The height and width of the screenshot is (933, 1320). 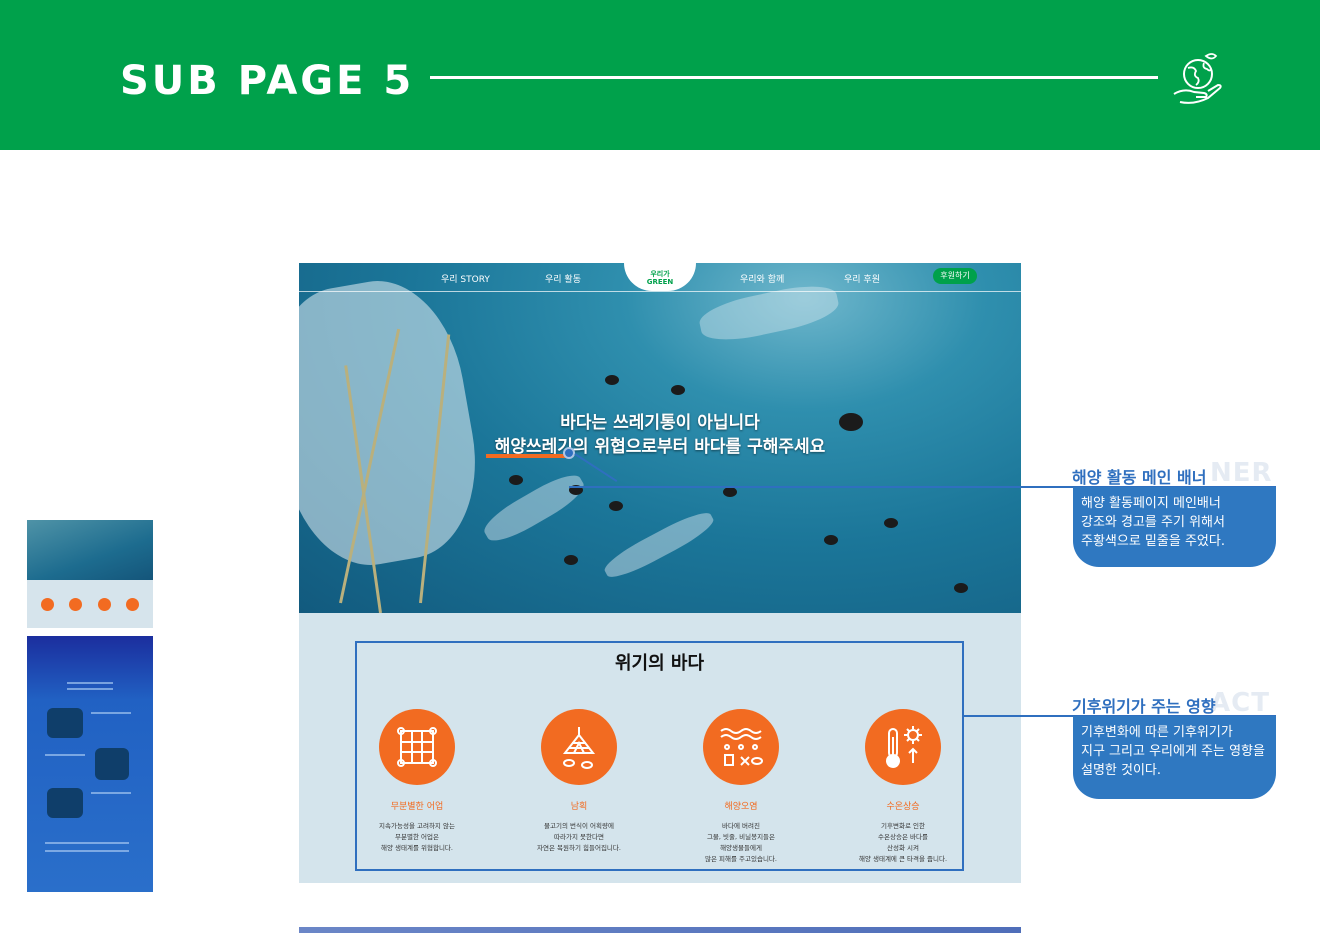 I want to click on nav-item-story: 우리 STORY, so click(x=465, y=278).